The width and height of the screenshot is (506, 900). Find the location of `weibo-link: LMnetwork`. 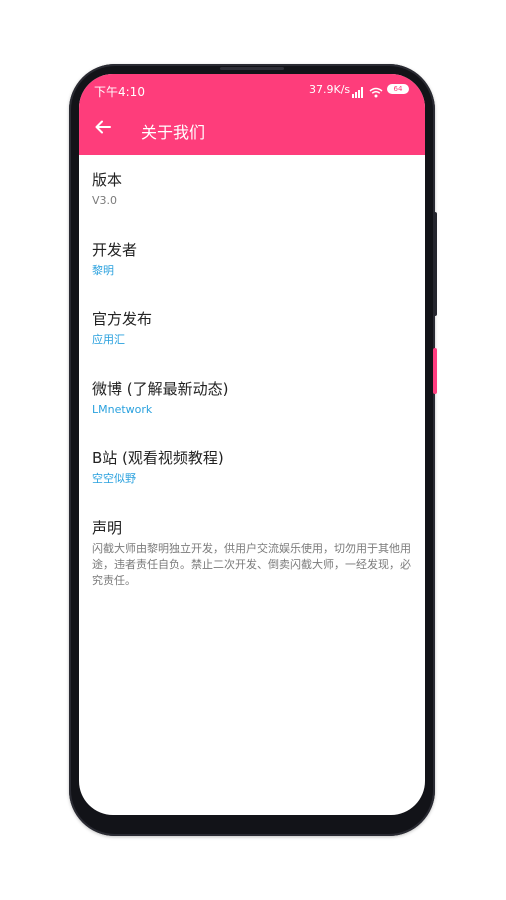

weibo-link: LMnetwork is located at coordinates (252, 409).